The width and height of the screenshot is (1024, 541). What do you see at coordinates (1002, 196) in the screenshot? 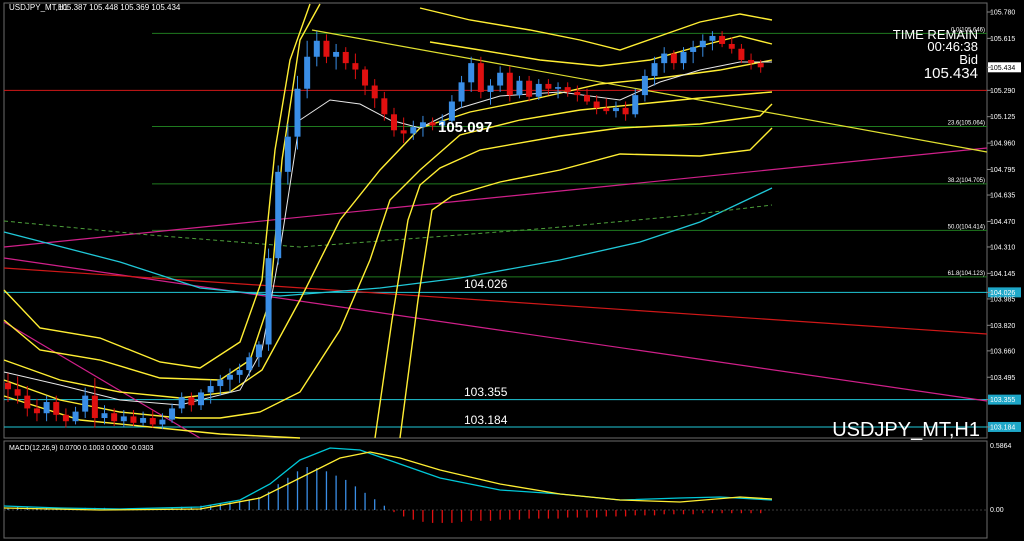
I see `price-tick-label: 104.635` at bounding box center [1002, 196].